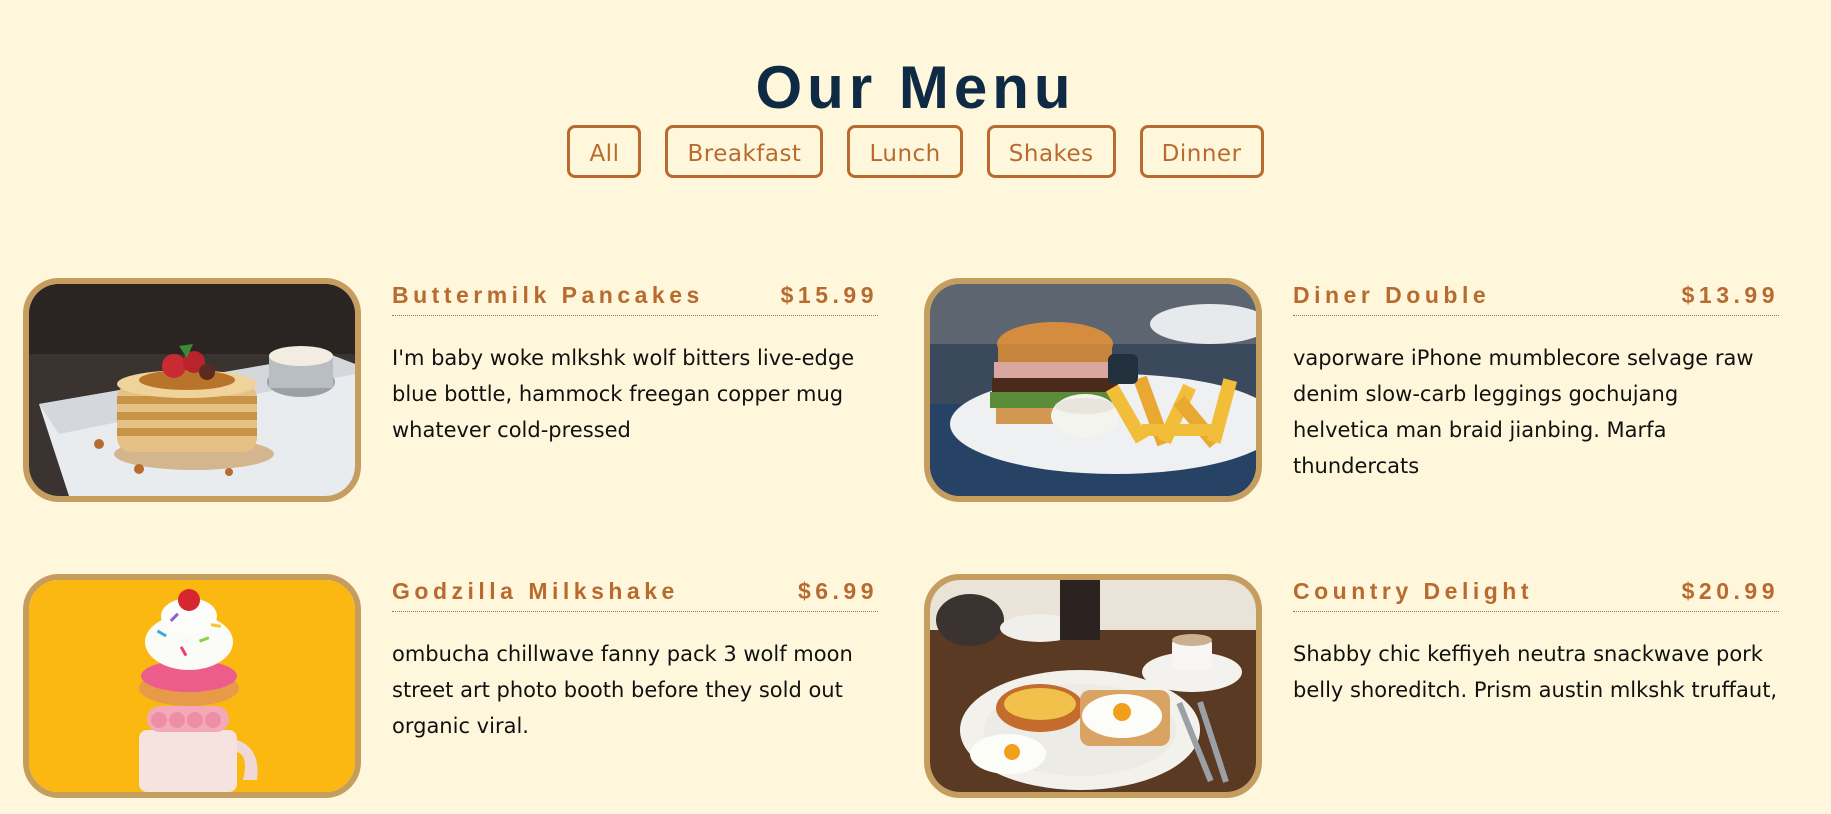 The image size is (1831, 814). I want to click on item-name: Diner Double, so click(1392, 295).